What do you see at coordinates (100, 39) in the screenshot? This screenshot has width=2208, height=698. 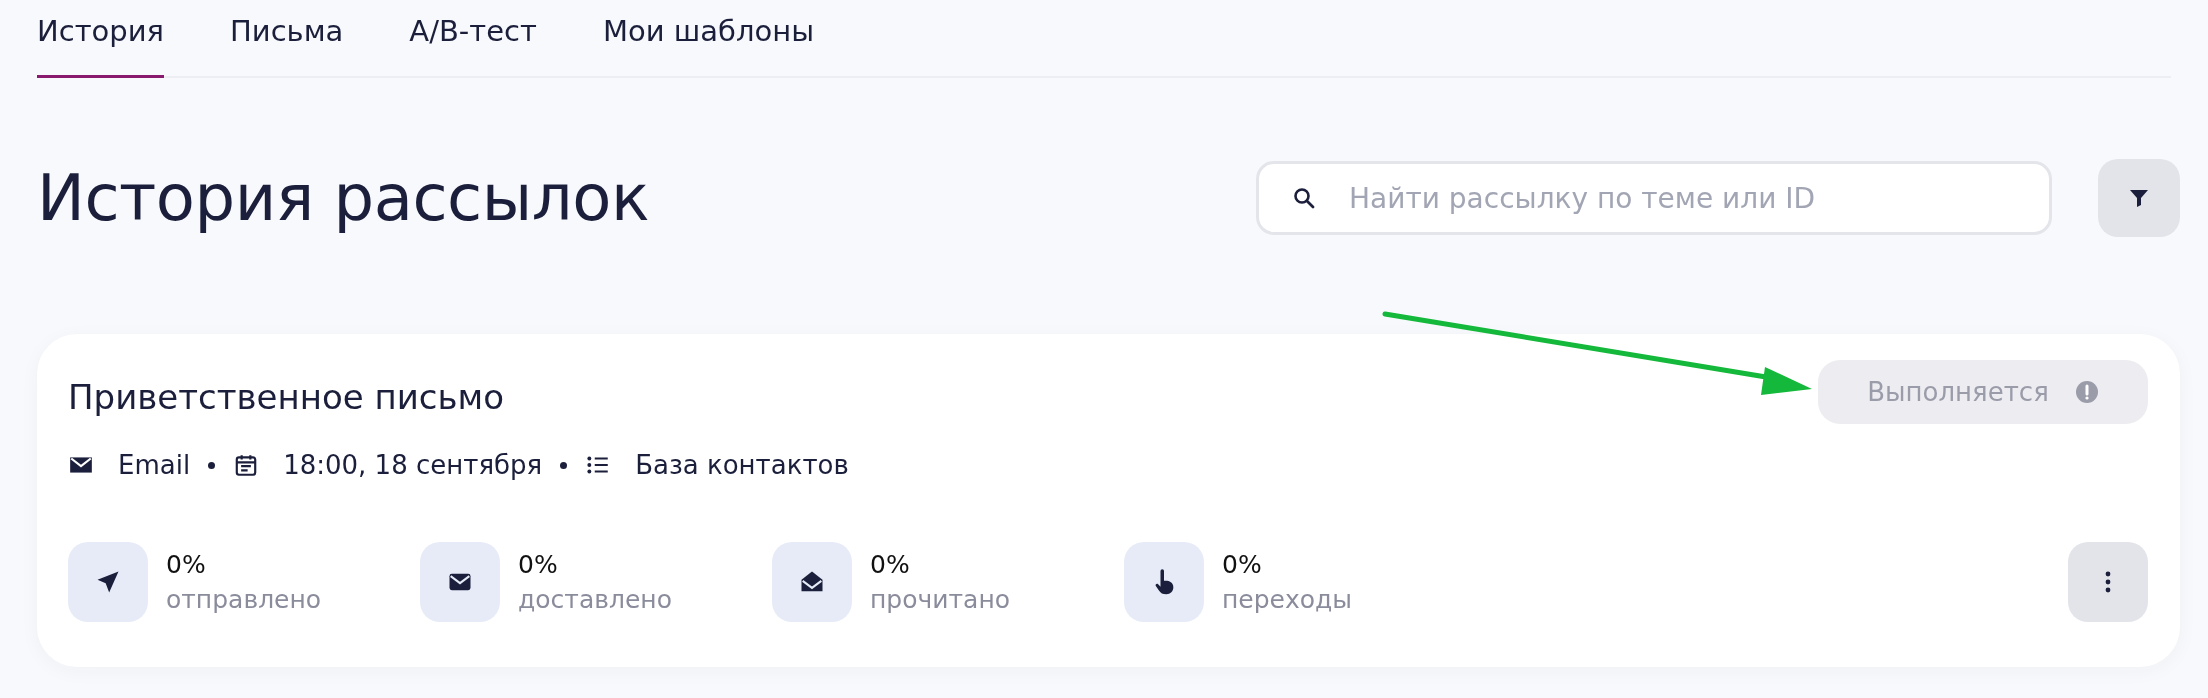 I see `tab: История` at bounding box center [100, 39].